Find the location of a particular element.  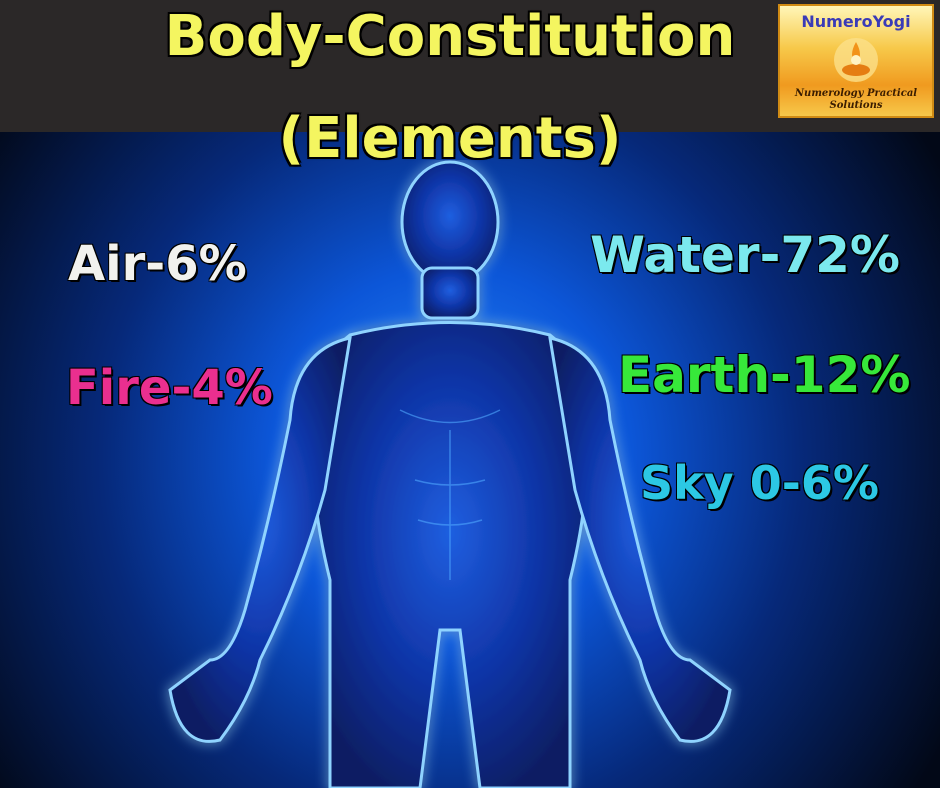

water-element-label: Water-72% is located at coordinates (745, 255).